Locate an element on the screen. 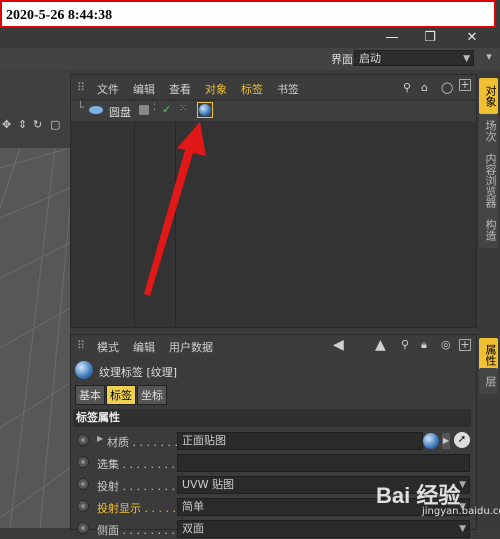  timestamp-banner: 2020-5-26 8:44:38 is located at coordinates (248, 14).